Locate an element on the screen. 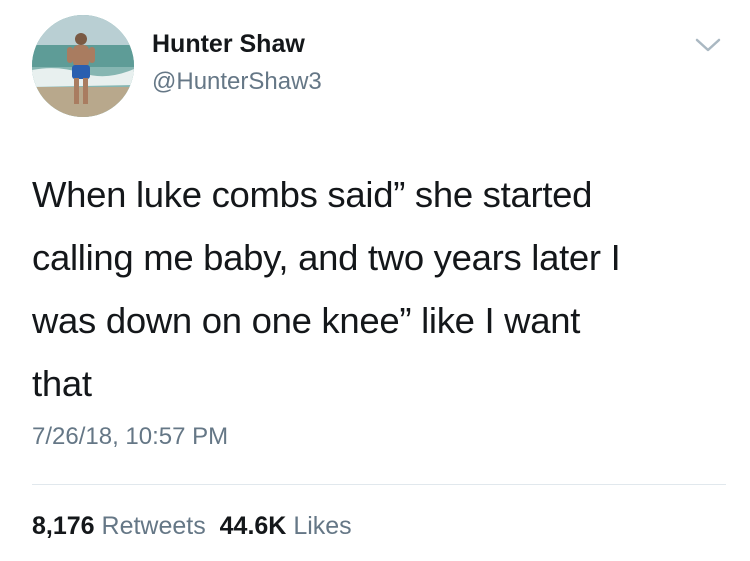  author-display-name: Hunter Shaw is located at coordinates (228, 44).